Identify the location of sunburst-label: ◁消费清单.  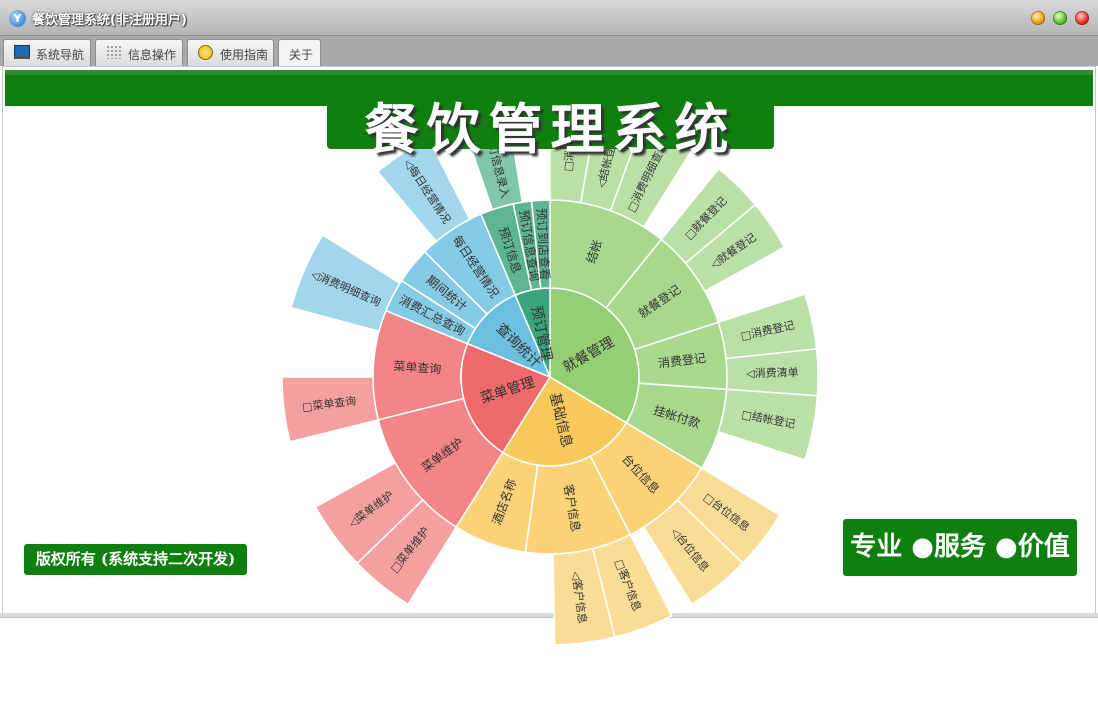
(772, 372).